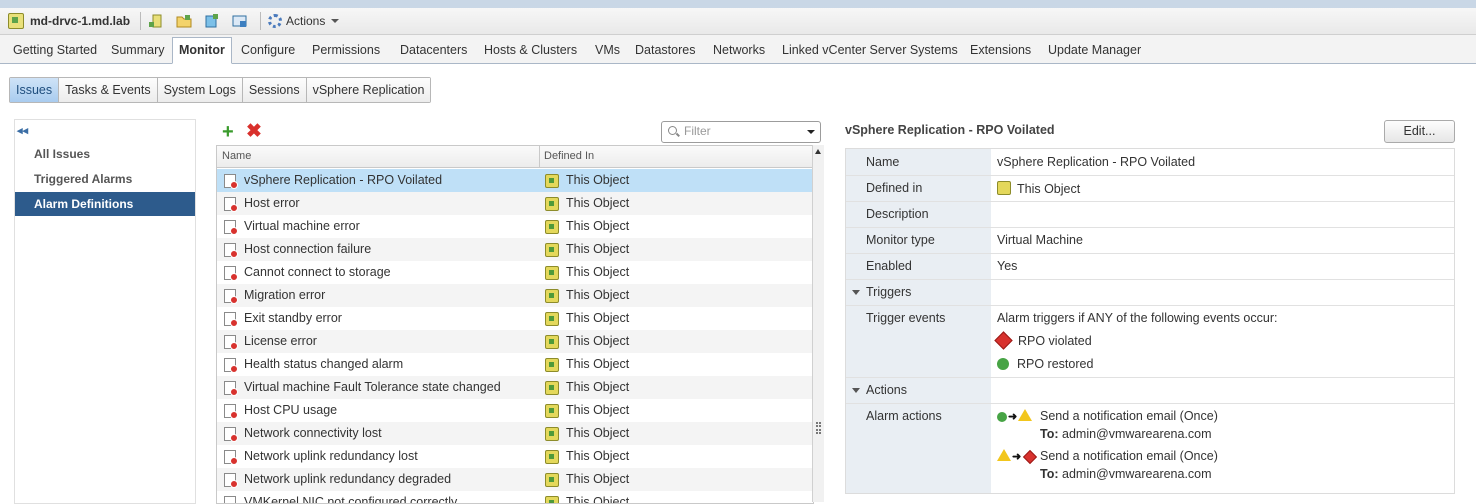 The image size is (1476, 504). I want to click on nav-triggered-alarms: Triggered Alarms, so click(105, 179).